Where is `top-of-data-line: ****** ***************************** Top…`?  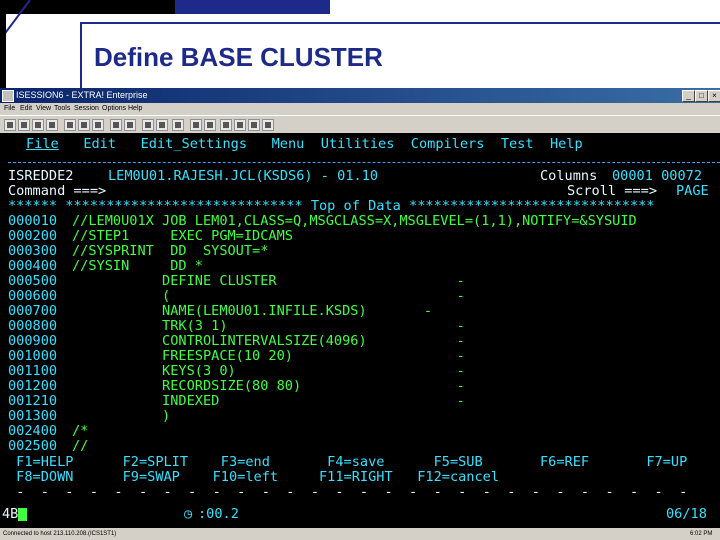
top-of-data-line: ****** ***************************** Top… is located at coordinates (331, 206).